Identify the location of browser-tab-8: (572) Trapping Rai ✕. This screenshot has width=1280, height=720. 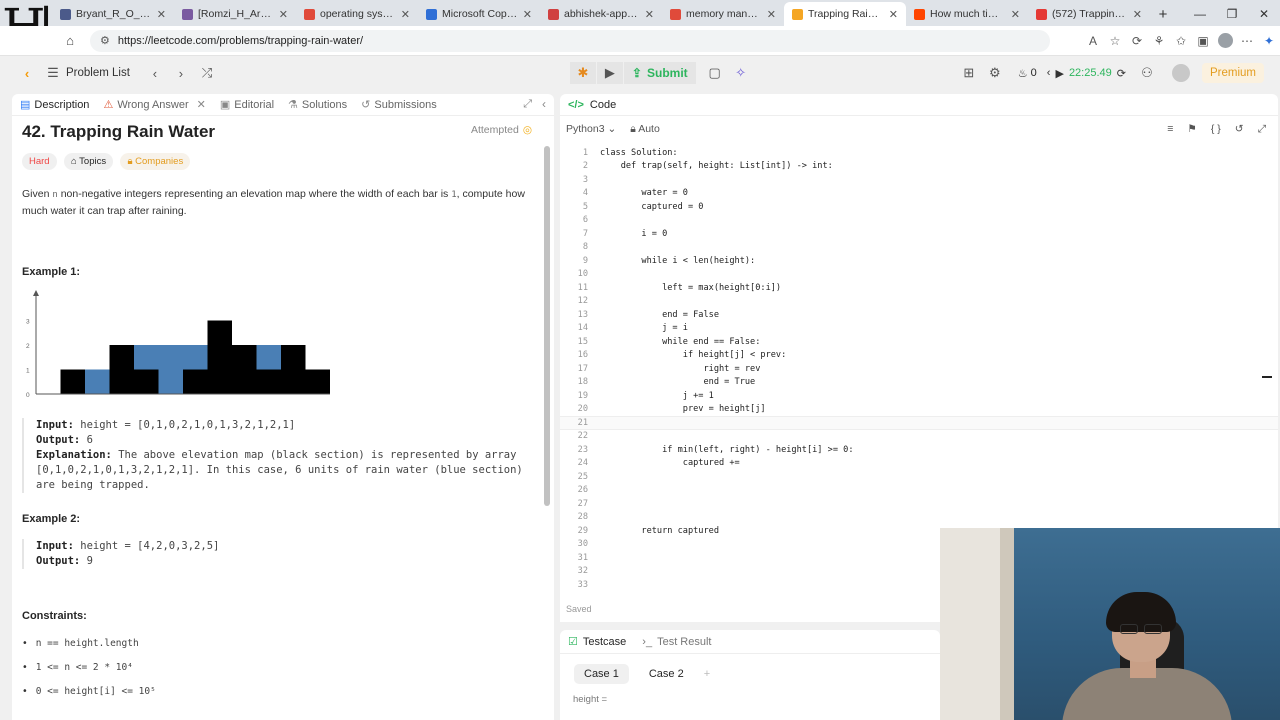
(1089, 14).